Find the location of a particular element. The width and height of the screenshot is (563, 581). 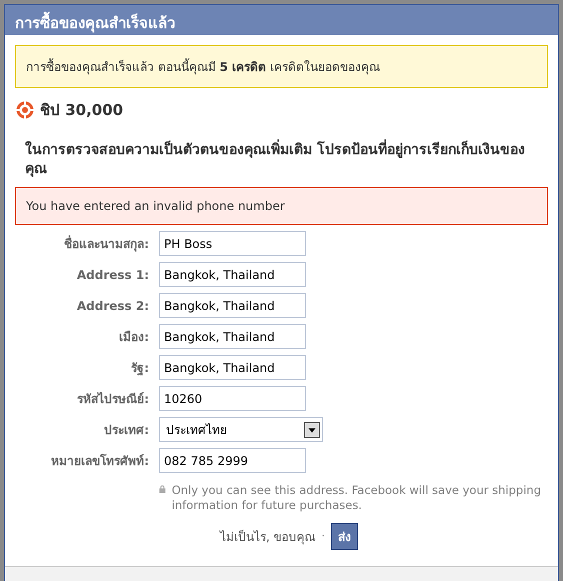

privacy-note: Only you can see this address. Facebook will save your shipping information for future purchases. is located at coordinates (357, 498).